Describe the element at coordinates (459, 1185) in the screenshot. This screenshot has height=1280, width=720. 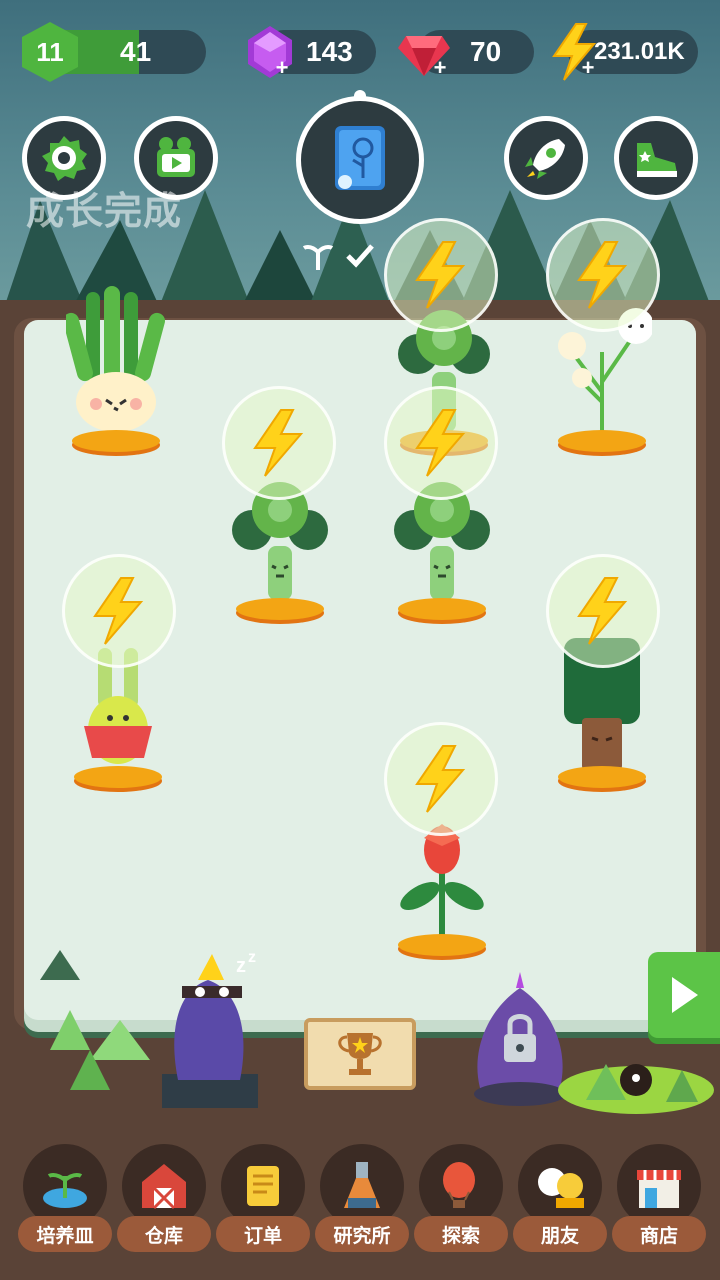
I see `balloon-icon` at that location.